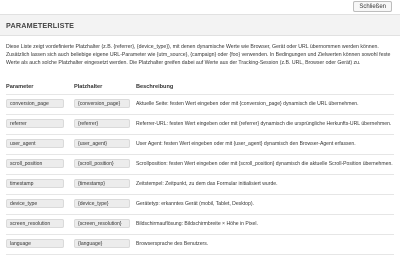 This screenshot has height=255, width=400. Describe the element at coordinates (200, 7) in the screenshot. I see `top-bar: Schließen` at that location.